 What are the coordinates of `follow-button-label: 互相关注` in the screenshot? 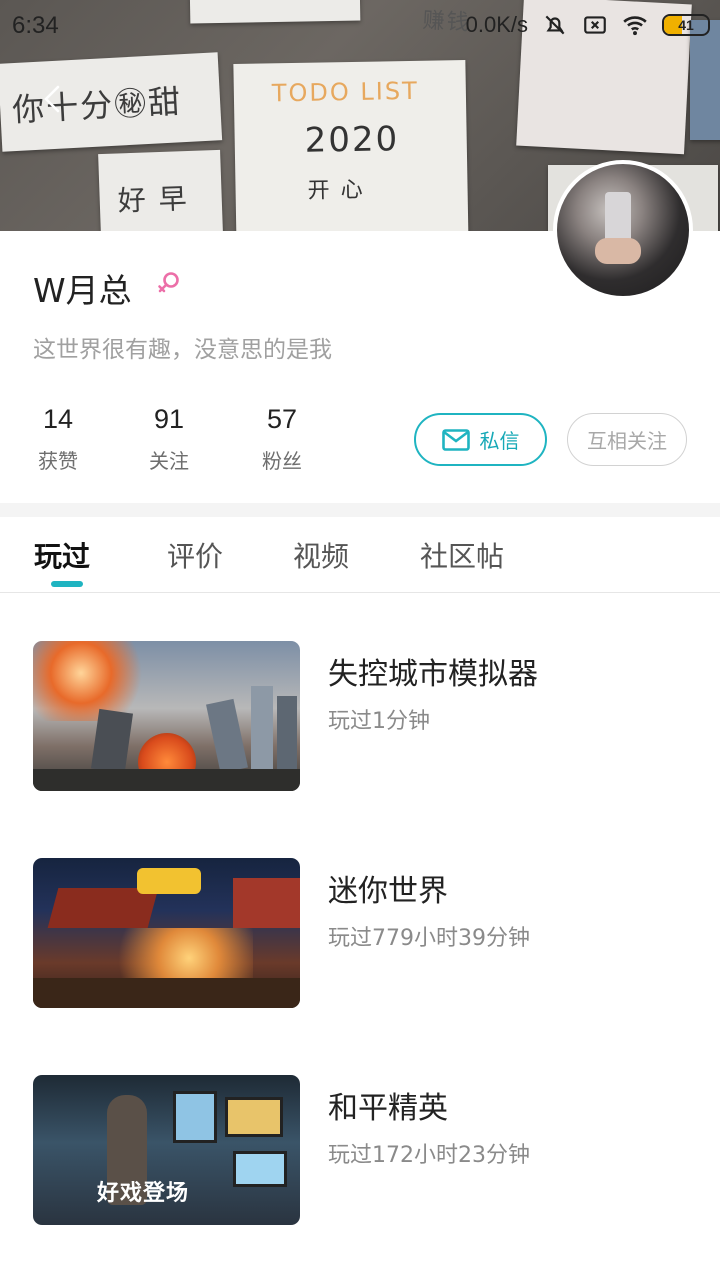 It's located at (627, 441).